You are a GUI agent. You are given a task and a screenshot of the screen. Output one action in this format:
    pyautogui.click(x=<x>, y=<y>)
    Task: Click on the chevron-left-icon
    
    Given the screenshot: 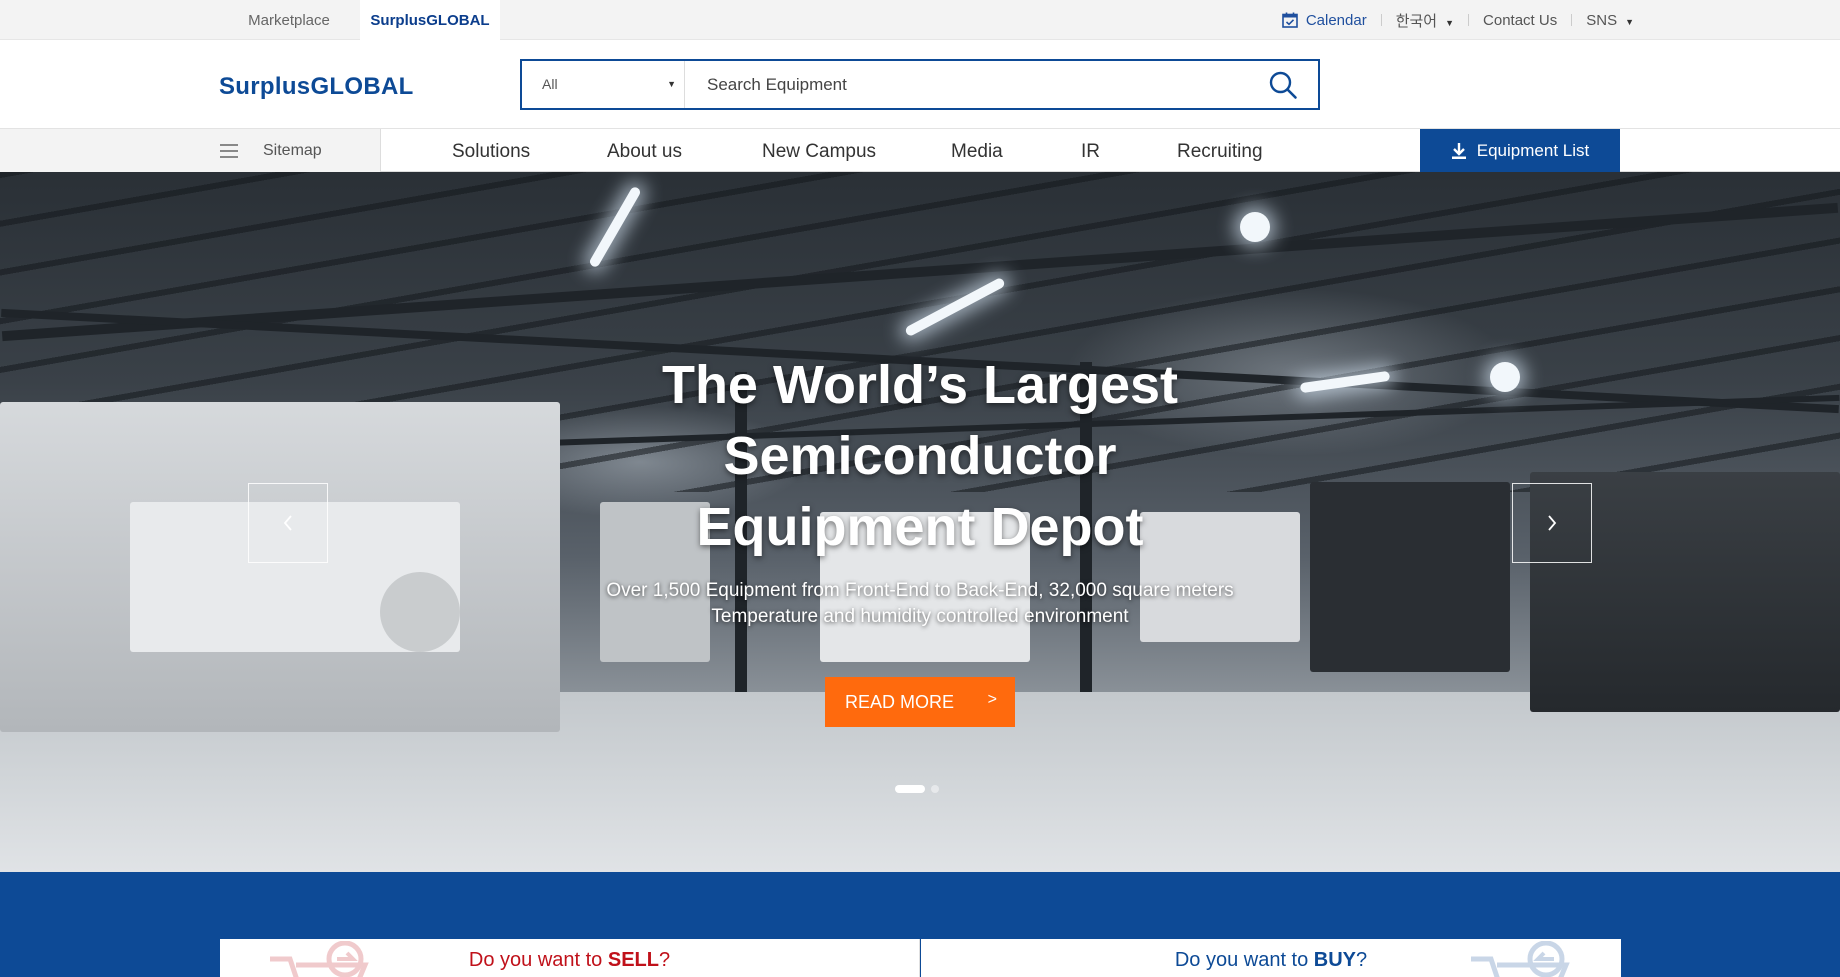 What is the action you would take?
    pyautogui.click(x=287, y=523)
    